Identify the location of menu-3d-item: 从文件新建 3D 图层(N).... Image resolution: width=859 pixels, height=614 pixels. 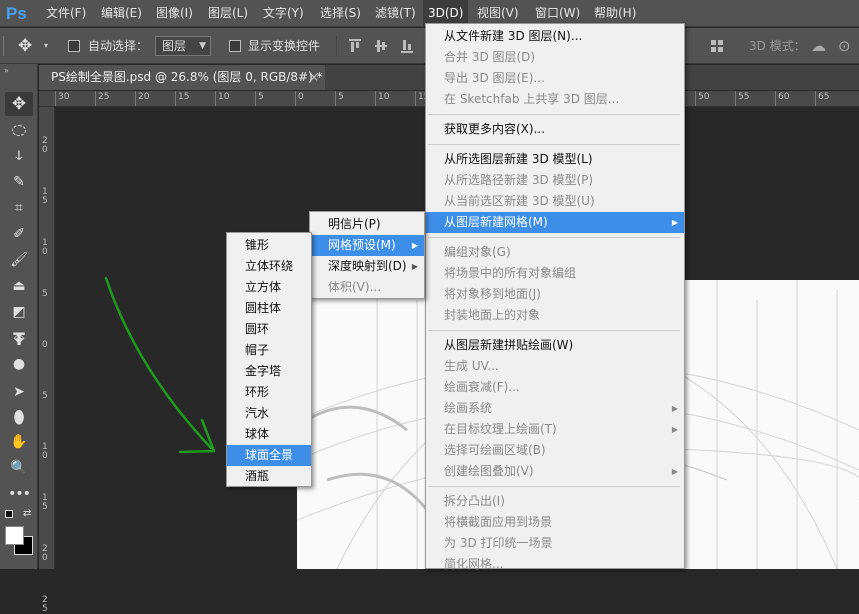
(555, 36).